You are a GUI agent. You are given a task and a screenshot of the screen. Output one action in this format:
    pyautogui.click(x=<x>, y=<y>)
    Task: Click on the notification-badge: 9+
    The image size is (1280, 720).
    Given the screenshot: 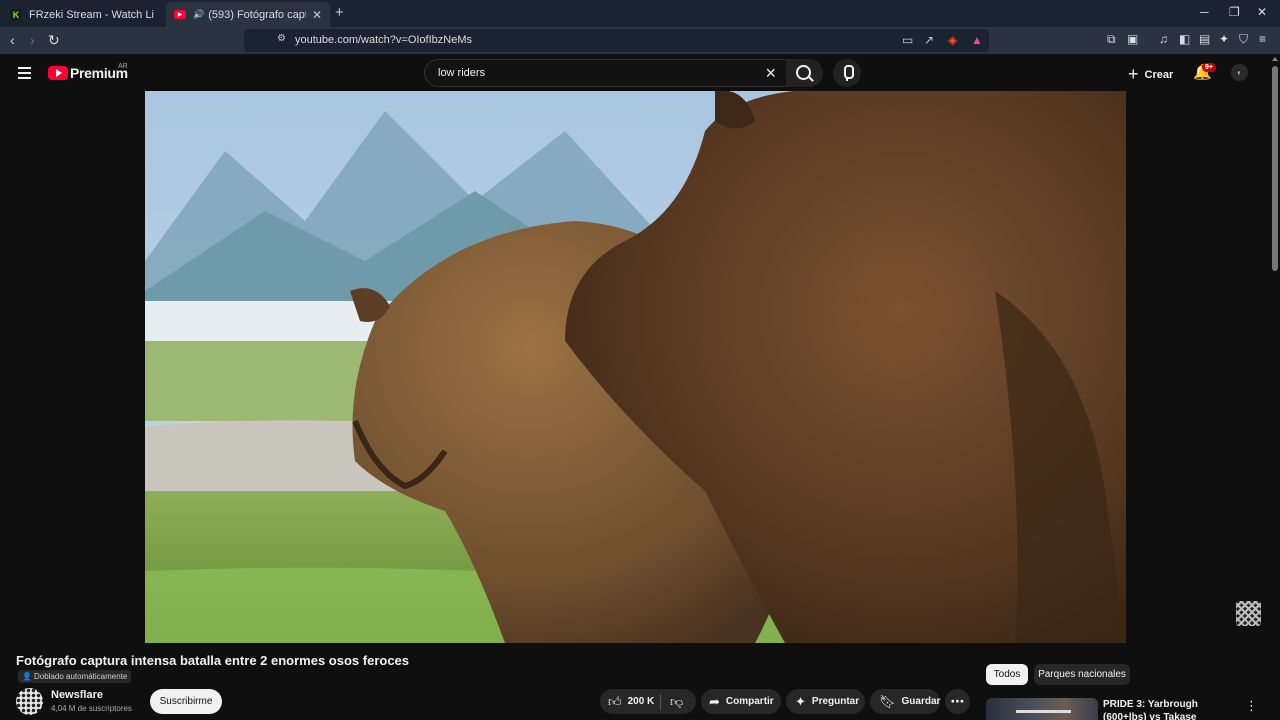 What is the action you would take?
    pyautogui.click(x=1209, y=67)
    